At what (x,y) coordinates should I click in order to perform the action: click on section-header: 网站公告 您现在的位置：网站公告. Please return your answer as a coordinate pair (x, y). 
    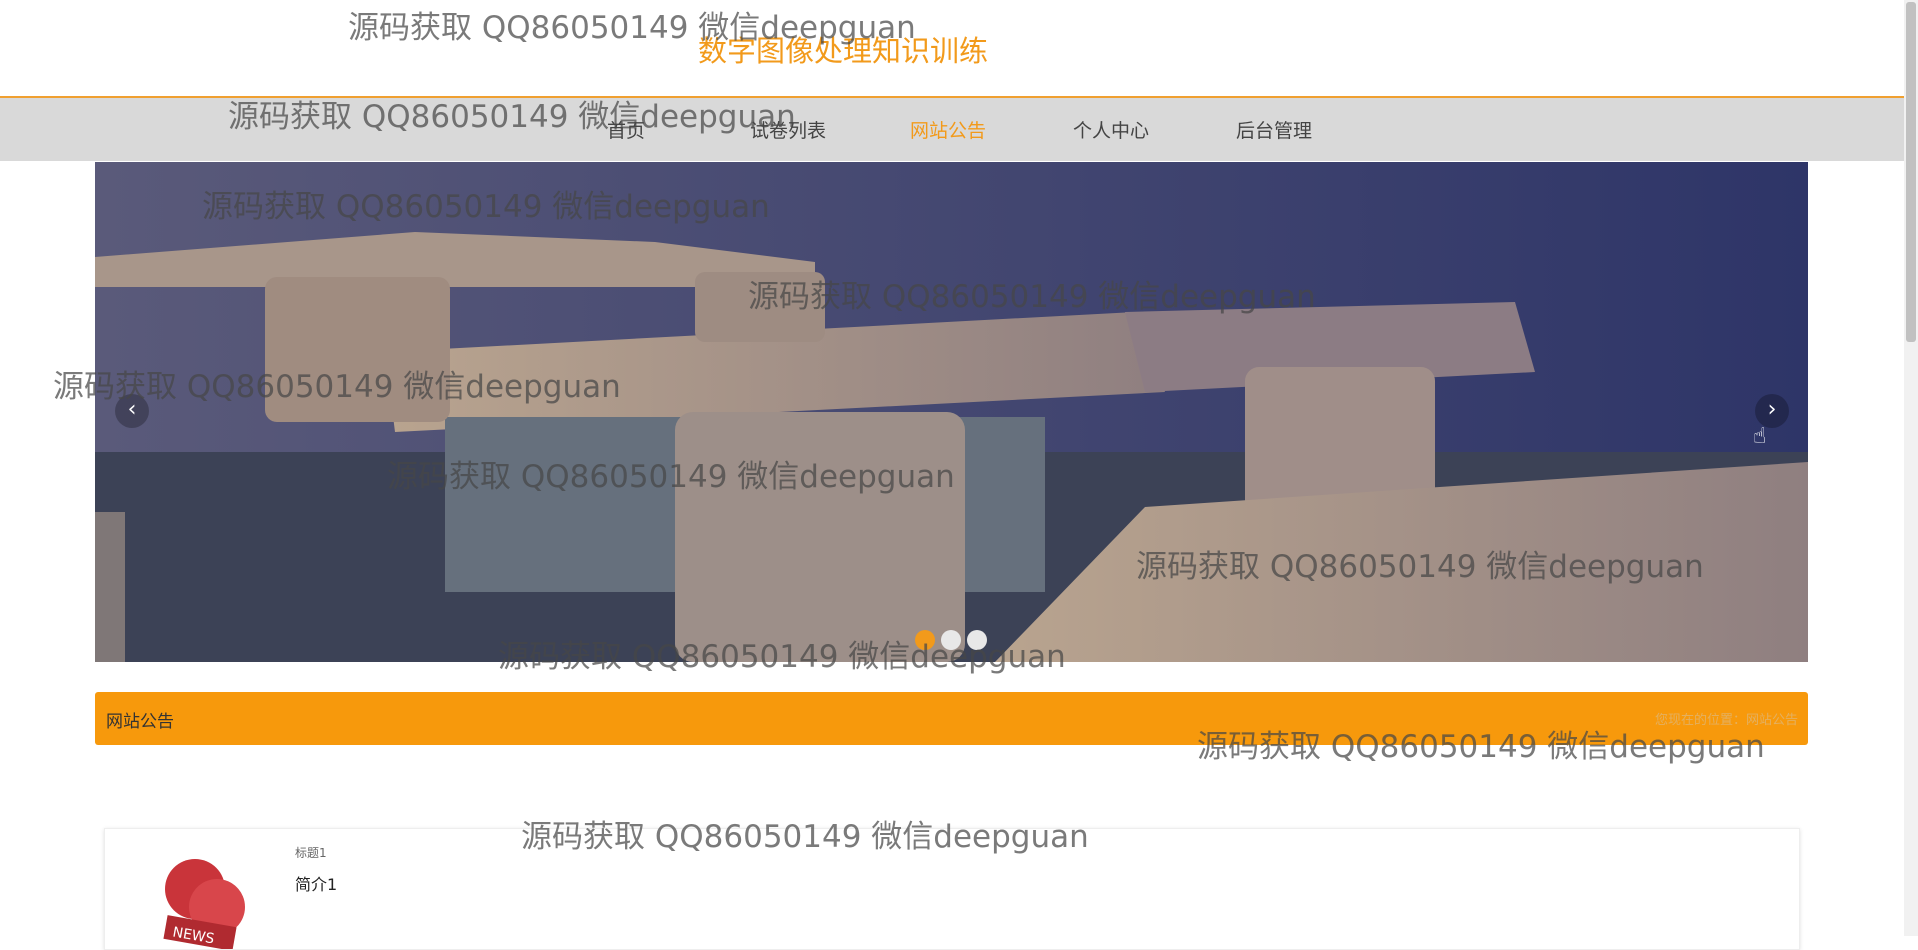
    Looking at the image, I should click on (951, 718).